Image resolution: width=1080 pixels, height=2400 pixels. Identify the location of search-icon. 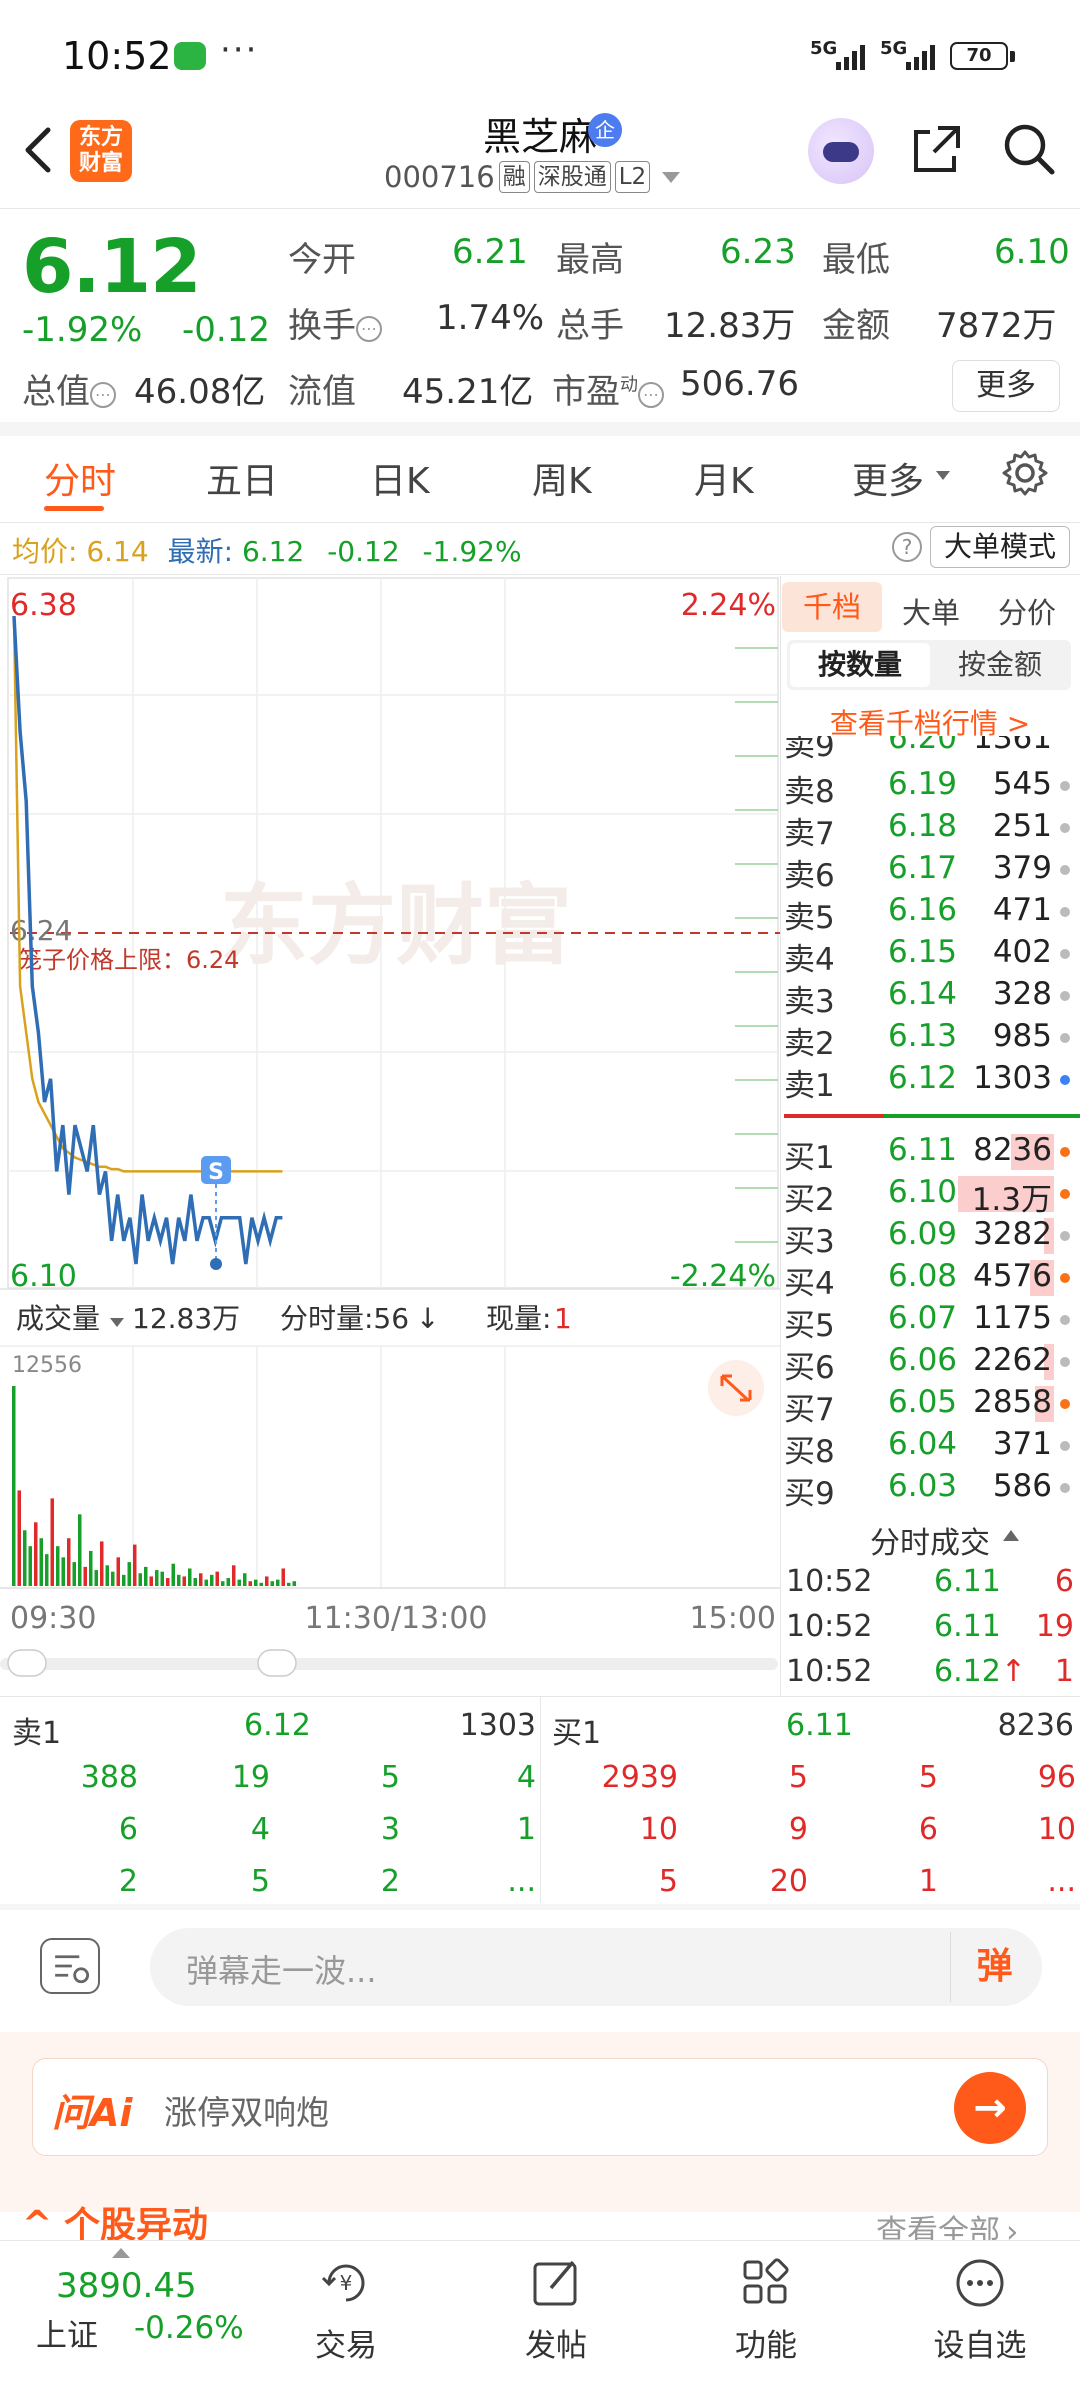
(1029, 149).